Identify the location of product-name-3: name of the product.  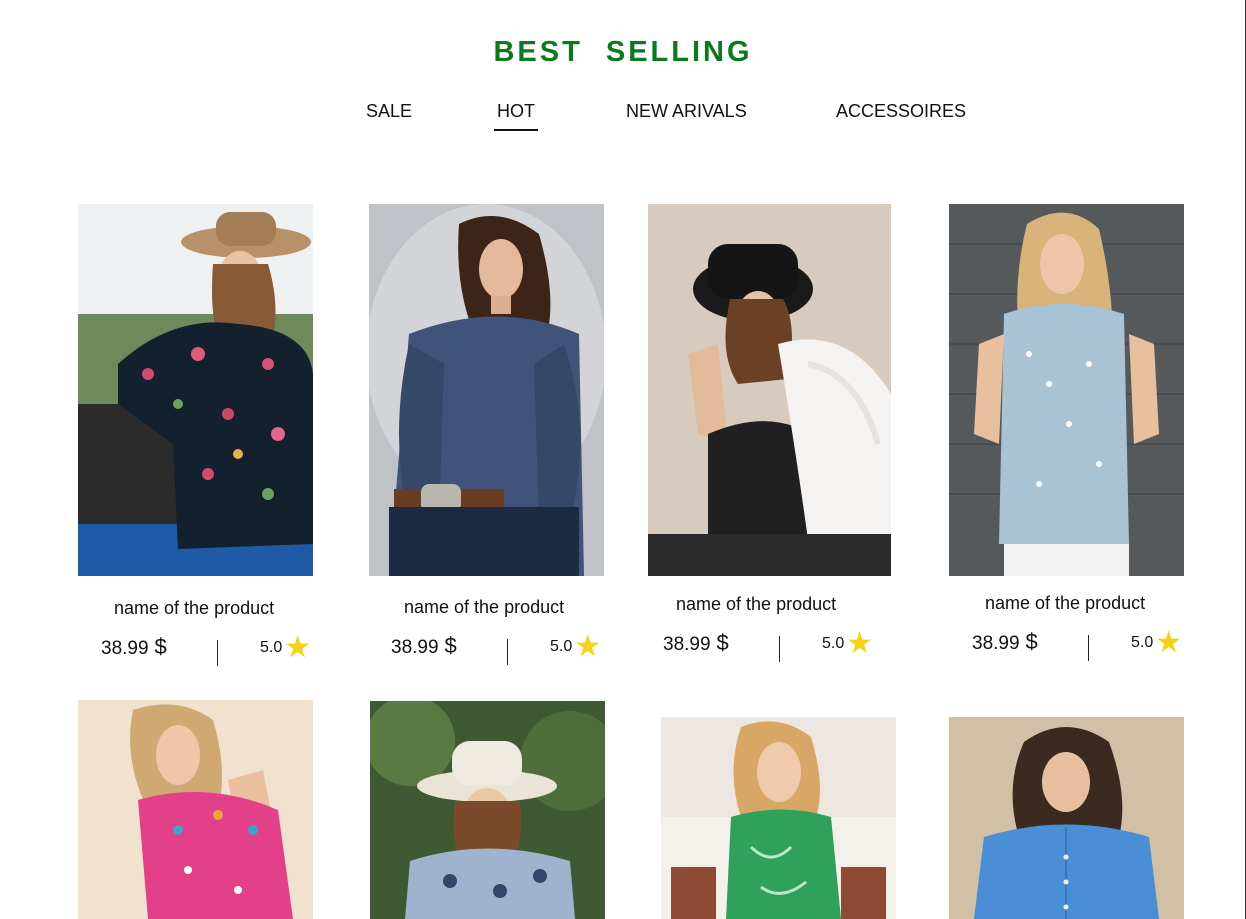
(756, 604).